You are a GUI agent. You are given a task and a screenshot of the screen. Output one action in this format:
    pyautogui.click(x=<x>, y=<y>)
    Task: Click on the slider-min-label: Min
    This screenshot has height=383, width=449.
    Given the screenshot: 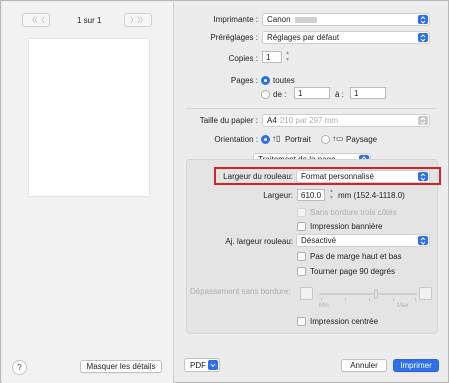 What is the action you would take?
    pyautogui.click(x=324, y=306)
    